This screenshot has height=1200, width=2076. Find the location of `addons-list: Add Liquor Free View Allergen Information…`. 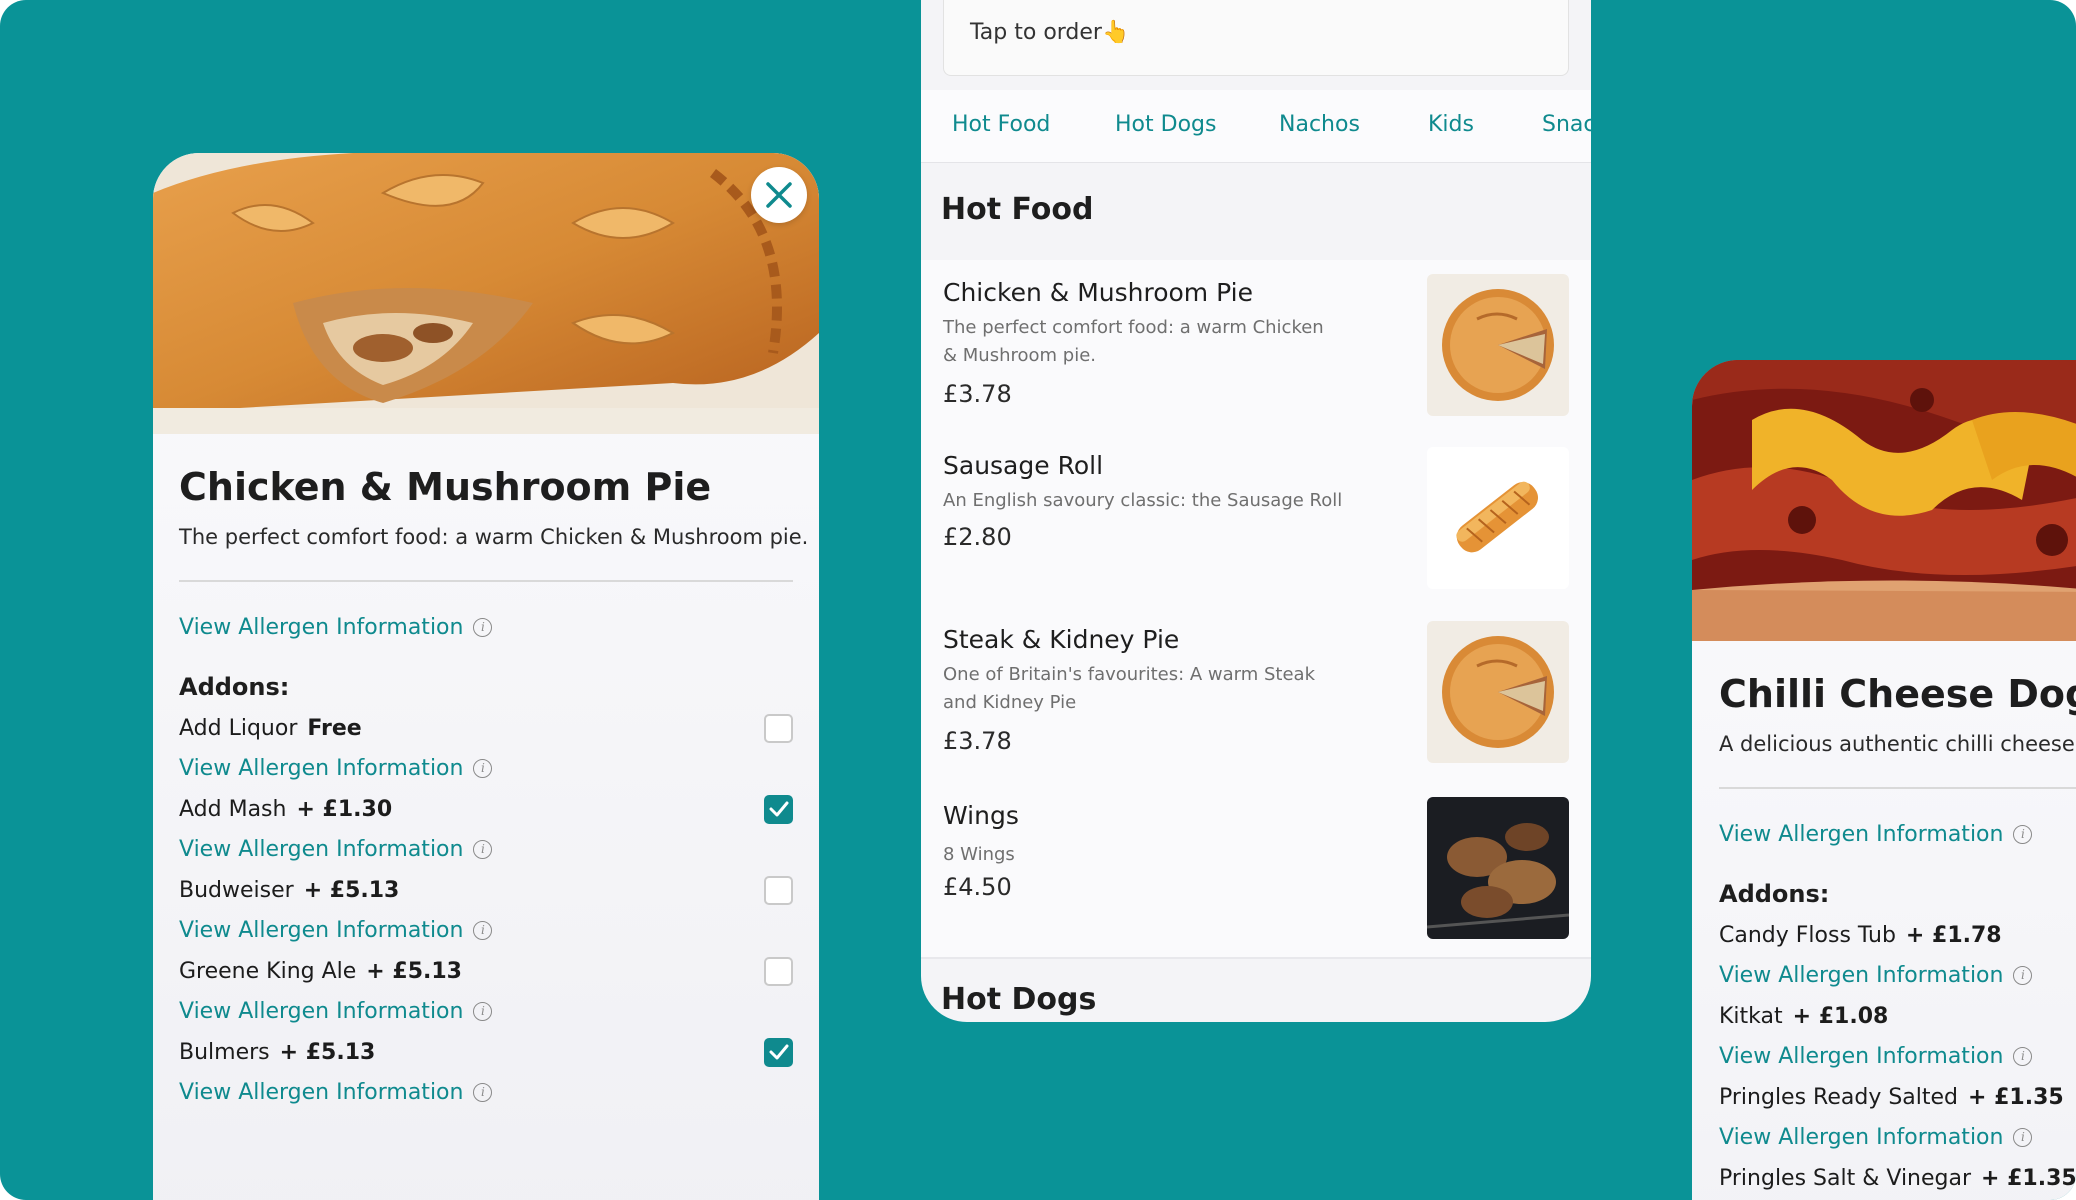

addons-list: Add Liquor Free View Allergen Information… is located at coordinates (486, 911).